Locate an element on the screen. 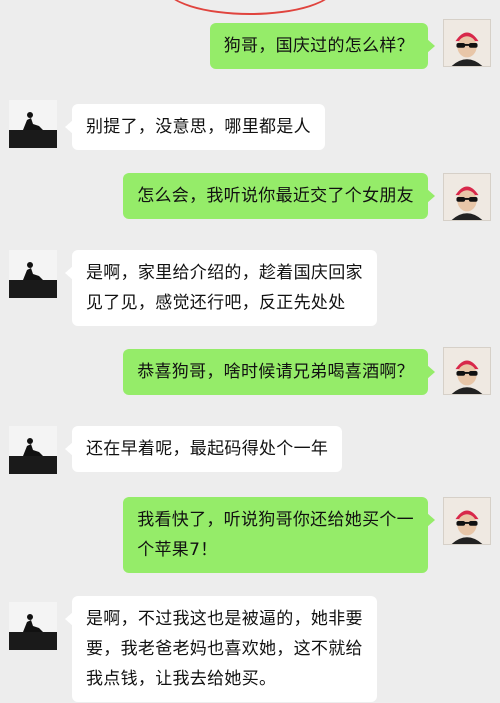  sent-message-bubble: 狗哥，国庆过的怎么样？ is located at coordinates (322, 46).